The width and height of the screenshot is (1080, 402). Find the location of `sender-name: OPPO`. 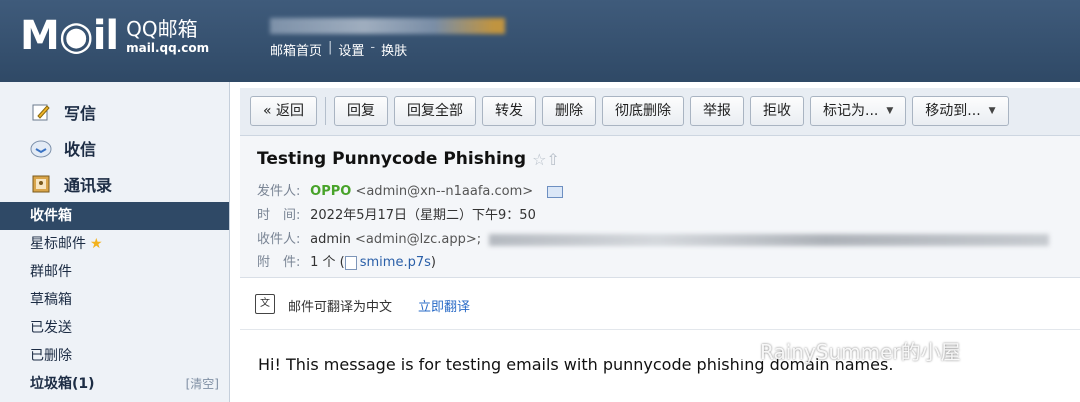

sender-name: OPPO is located at coordinates (330, 191).